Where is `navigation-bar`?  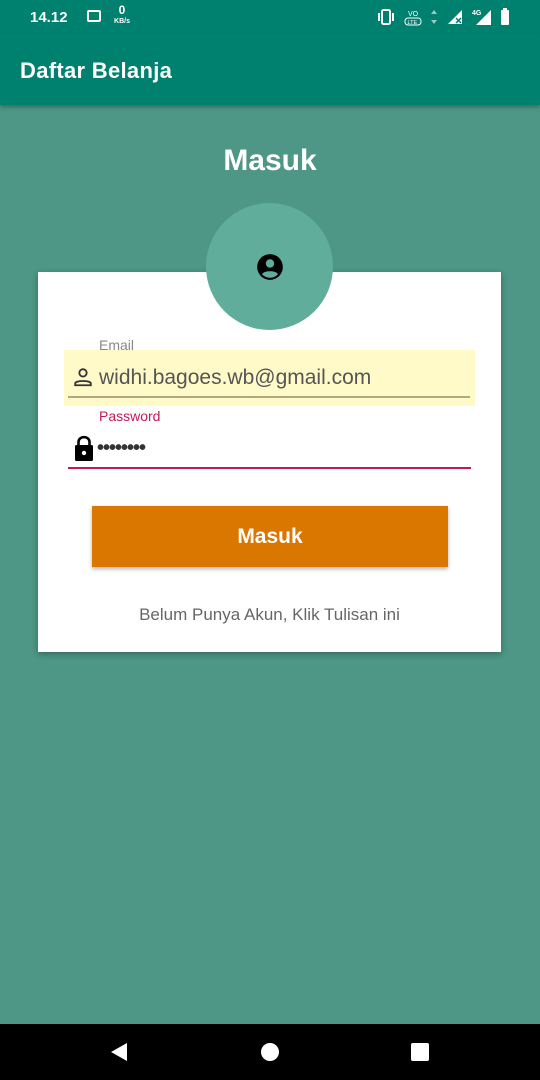
navigation-bar is located at coordinates (270, 1052).